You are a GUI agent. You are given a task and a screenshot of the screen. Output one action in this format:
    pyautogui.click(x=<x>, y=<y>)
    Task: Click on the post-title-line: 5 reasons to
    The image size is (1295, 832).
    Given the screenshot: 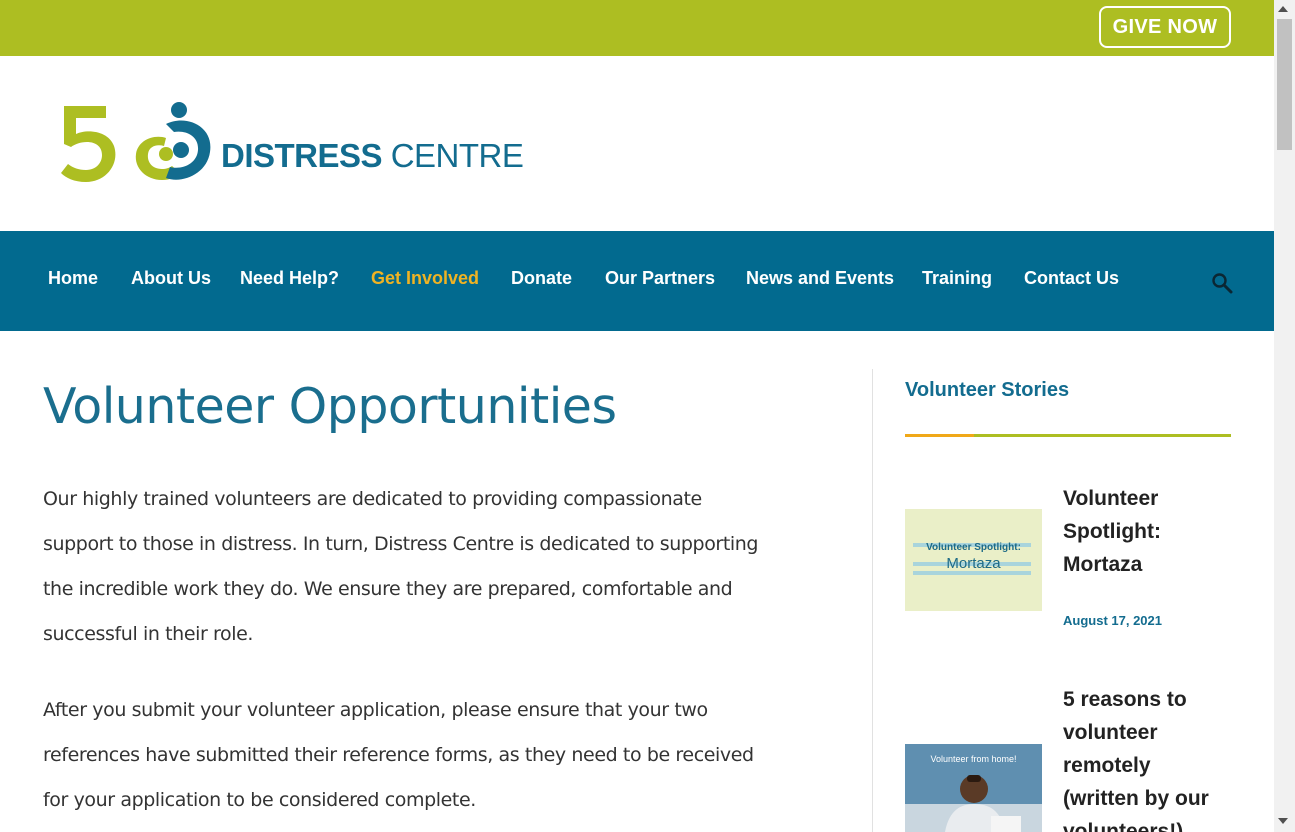 What is the action you would take?
    pyautogui.click(x=1125, y=699)
    